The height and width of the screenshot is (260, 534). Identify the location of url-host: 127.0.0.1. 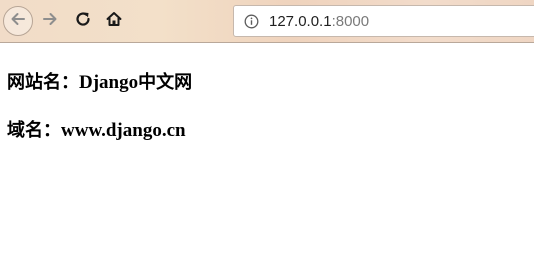
(300, 21).